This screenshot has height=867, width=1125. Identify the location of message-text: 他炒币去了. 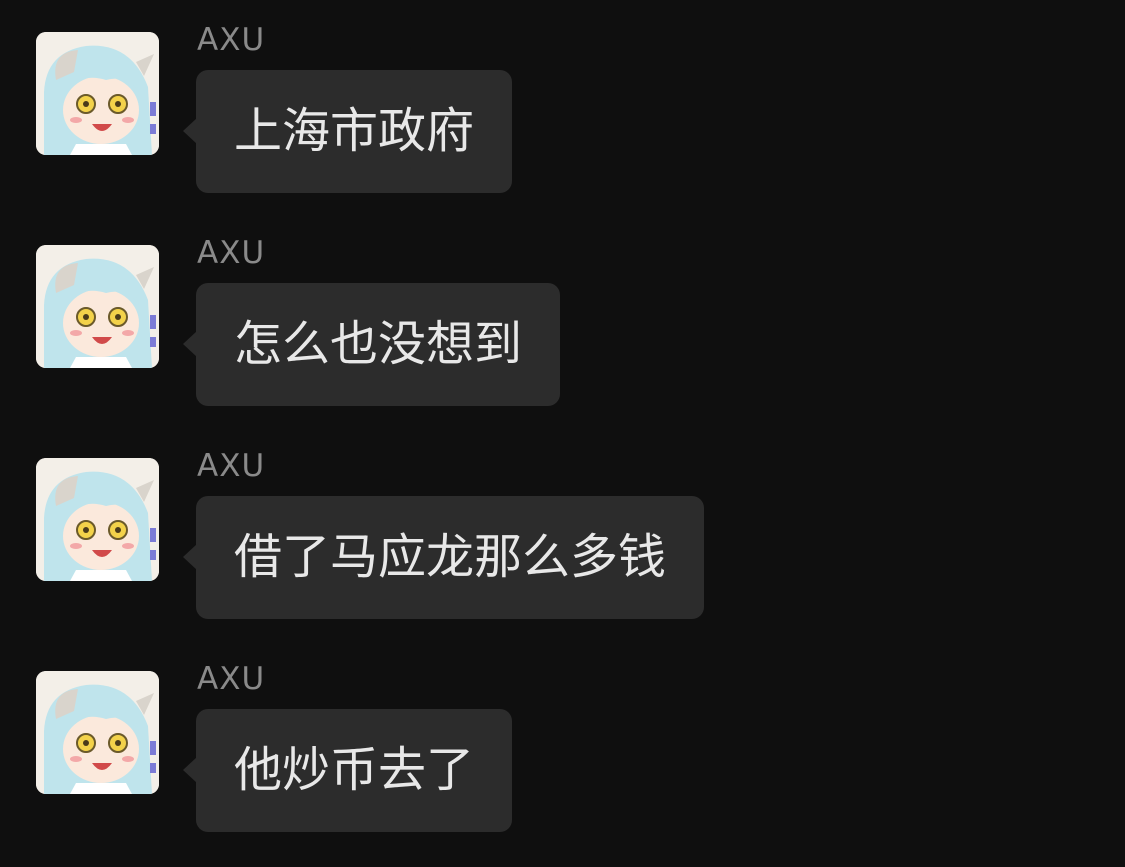
(354, 770).